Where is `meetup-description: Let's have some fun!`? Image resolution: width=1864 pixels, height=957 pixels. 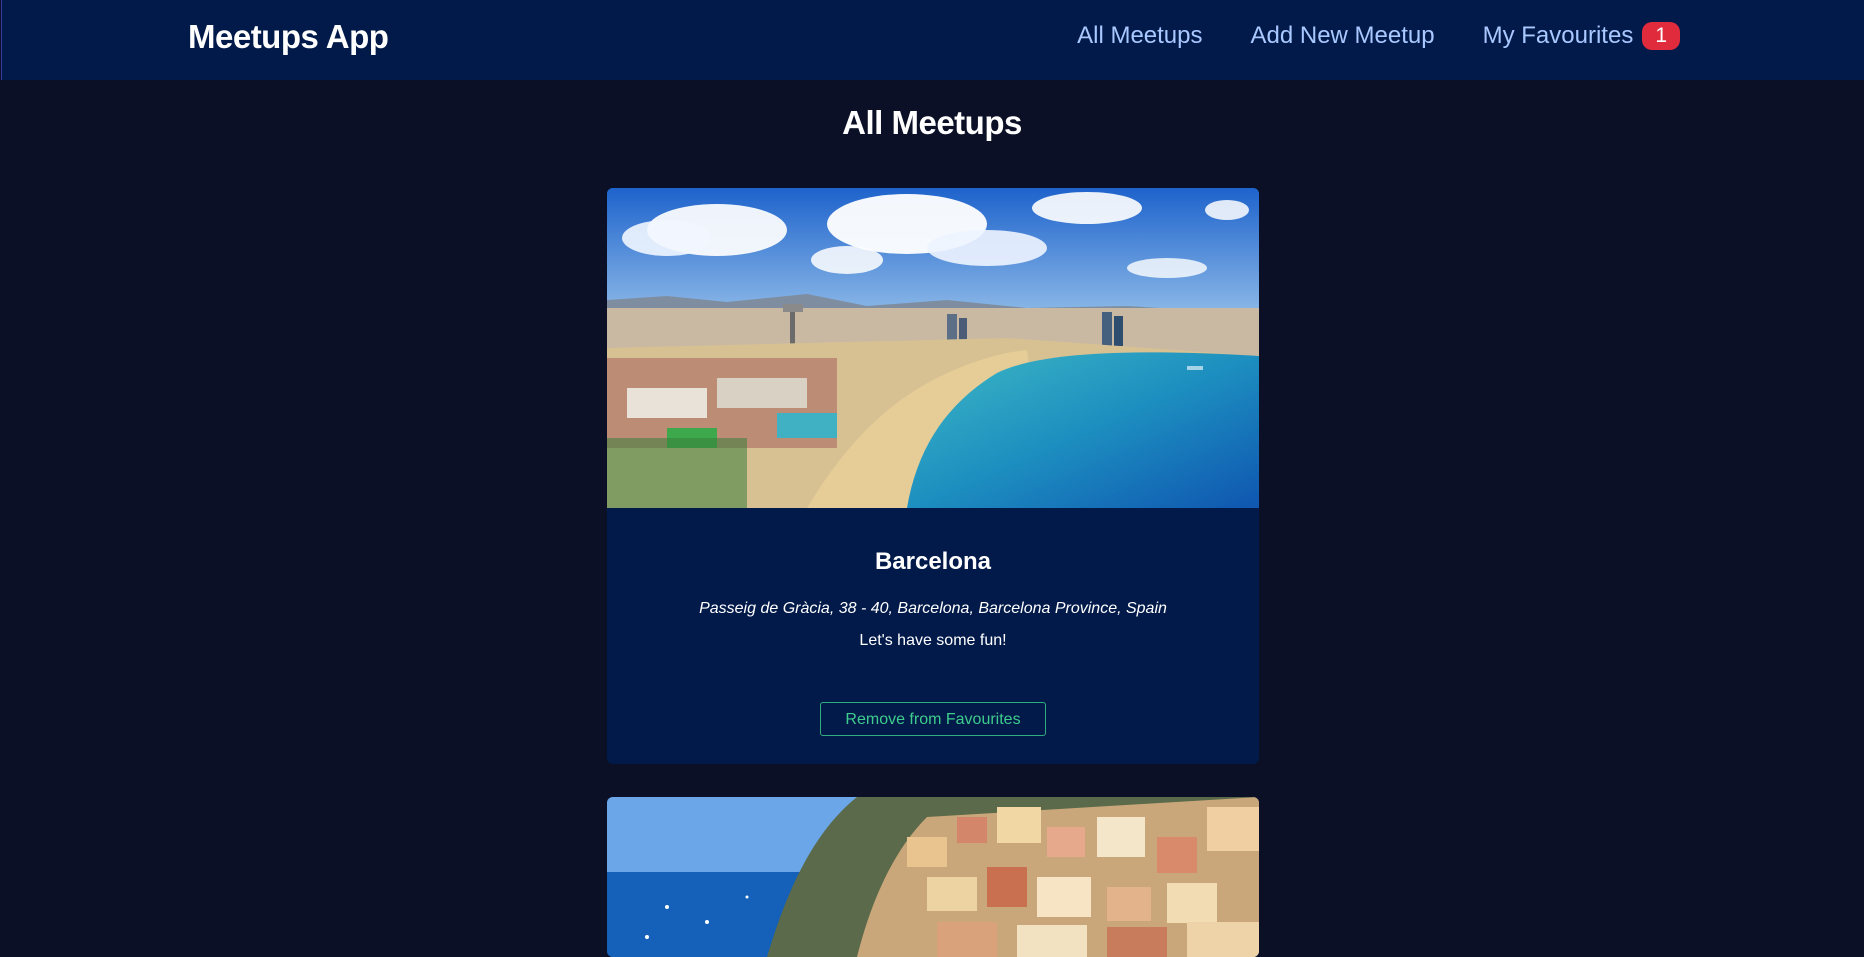
meetup-description: Let's have some fun! is located at coordinates (933, 640).